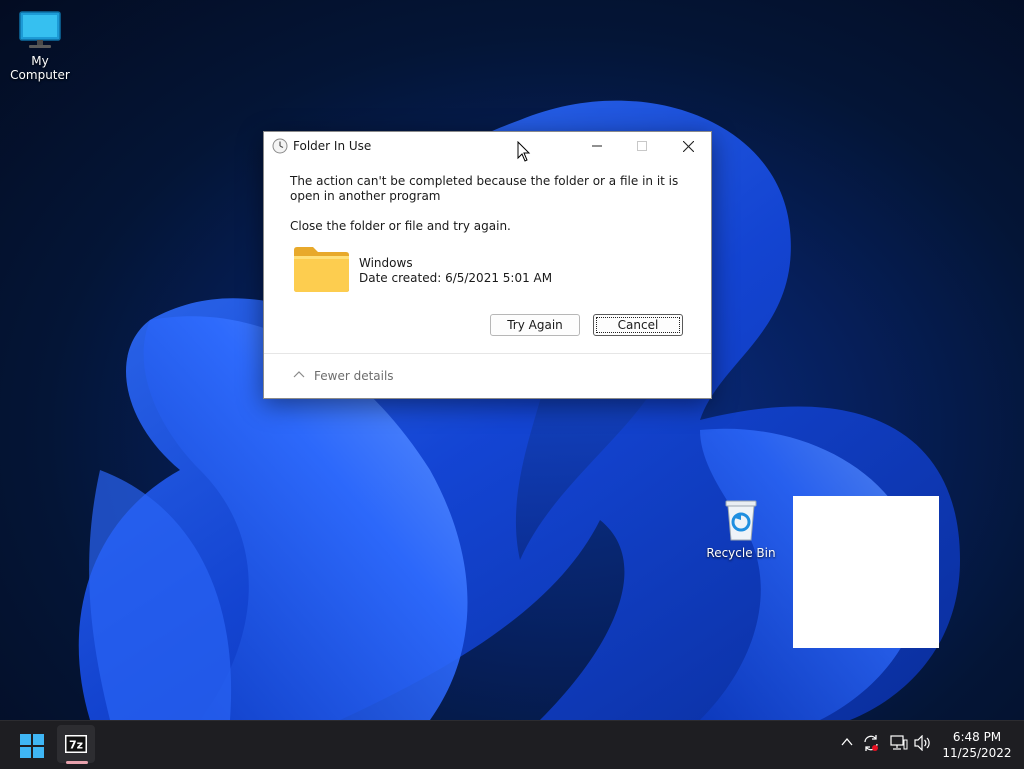 Image resolution: width=1024 pixels, height=769 pixels. I want to click on taskbar-clock: 6:48 PM 11/25/2022, so click(977, 745).